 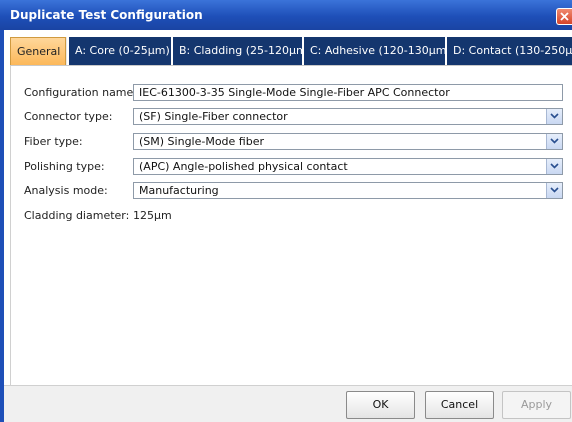 I want to click on tab-cladding: B: Cladding (25-120µm), so click(x=236, y=51).